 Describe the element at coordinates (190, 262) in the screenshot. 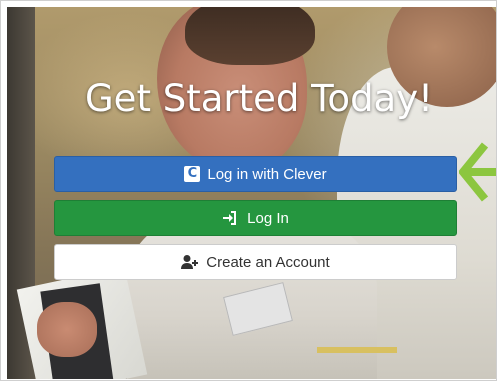

I see `user-plus-icon` at that location.